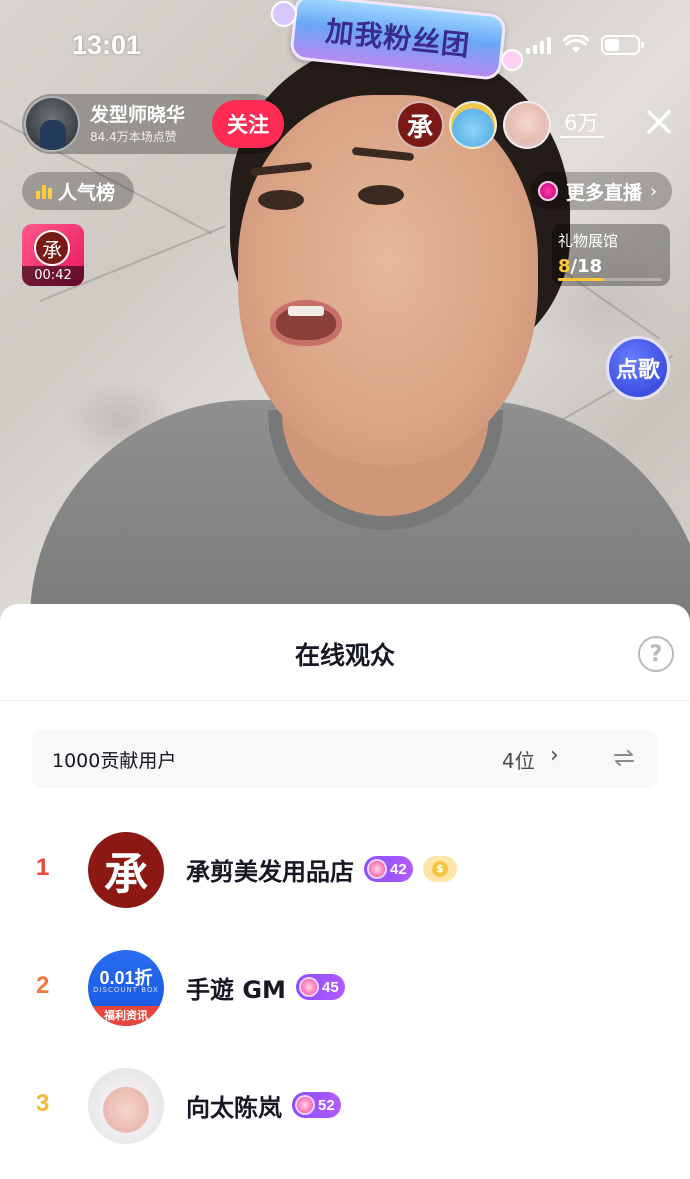  What do you see at coordinates (320, 987) in the screenshot?
I see `fan-level-badge: 45` at bounding box center [320, 987].